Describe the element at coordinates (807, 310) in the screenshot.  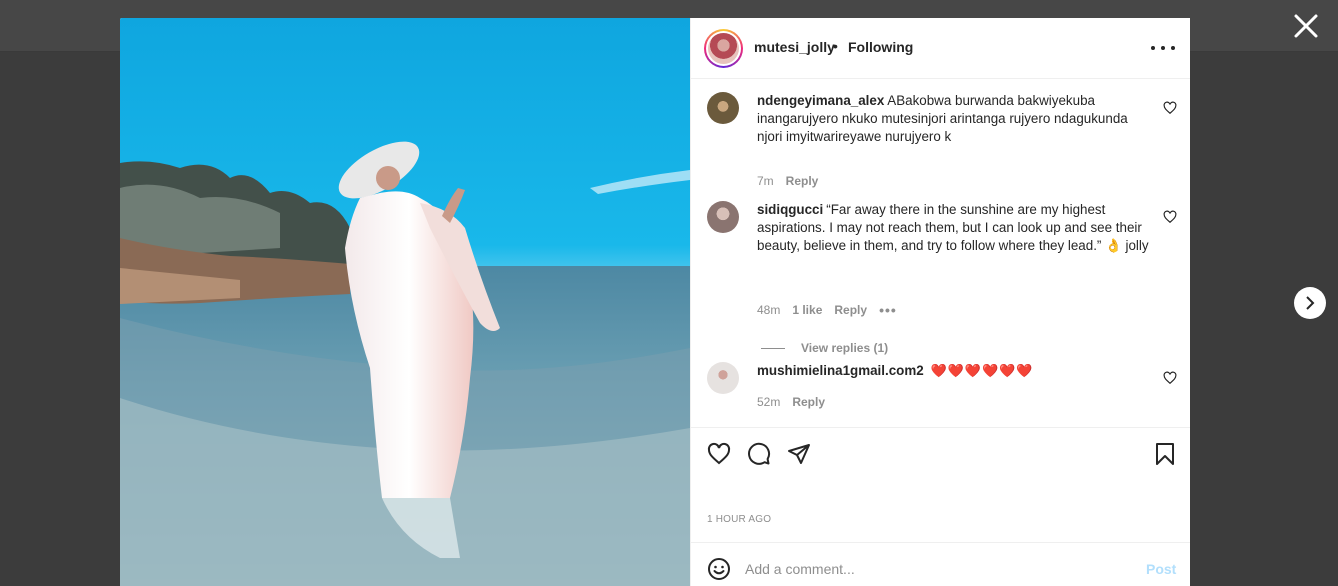
I see `likes-count: 1 like` at that location.